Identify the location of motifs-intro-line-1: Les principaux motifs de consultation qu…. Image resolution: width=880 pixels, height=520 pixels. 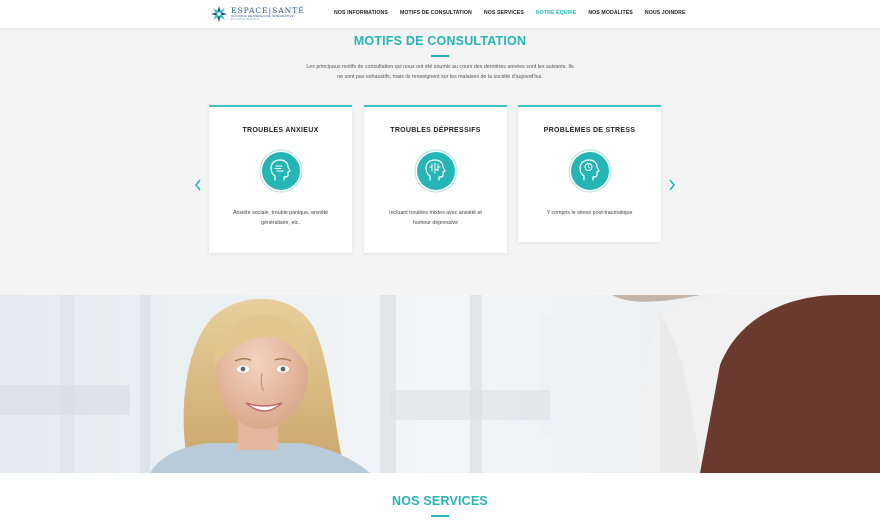
(440, 67).